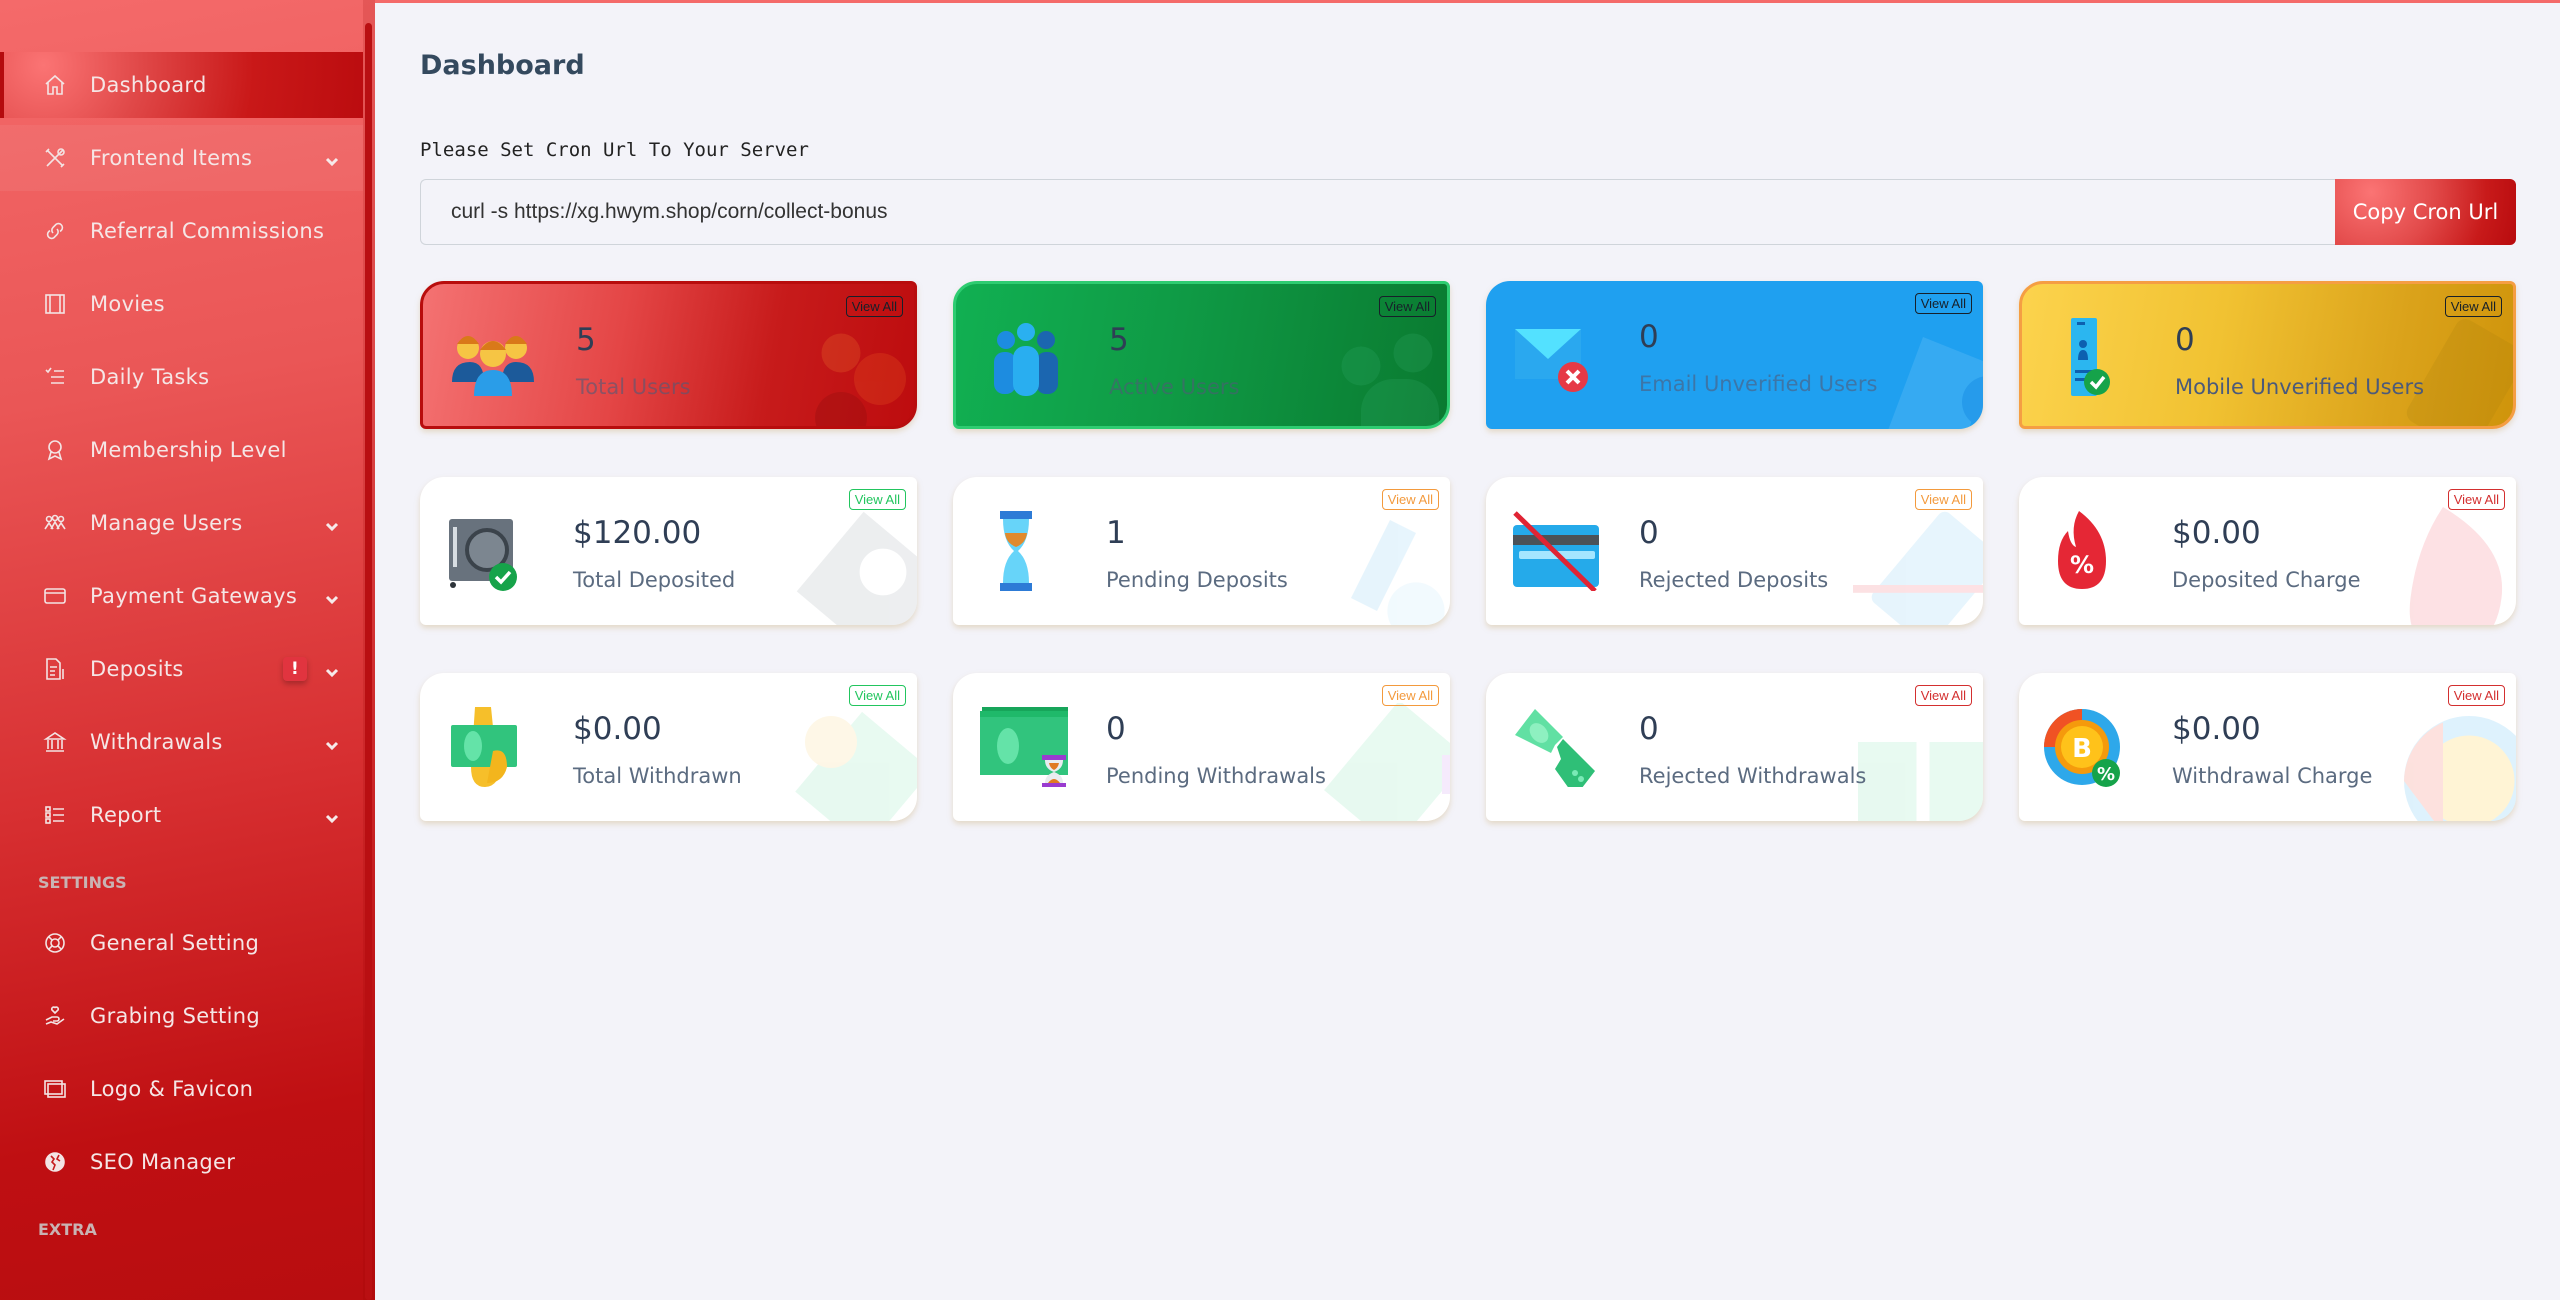  What do you see at coordinates (1116, 533) in the screenshot?
I see `stat-value: 1` at bounding box center [1116, 533].